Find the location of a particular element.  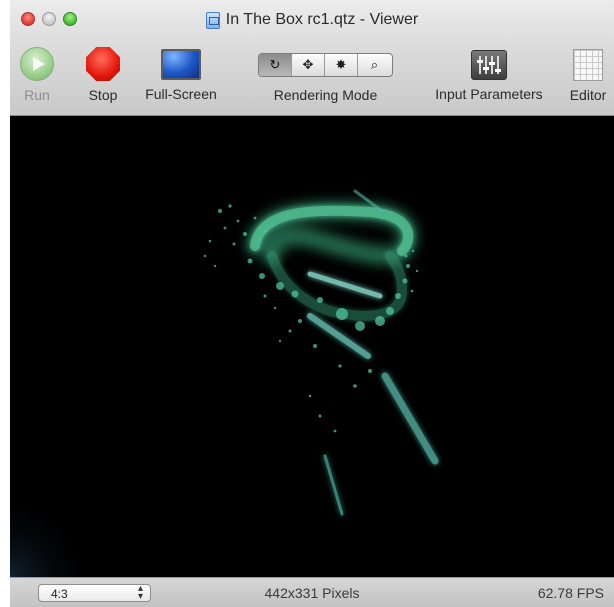

input-parameters-label: Input Parameters is located at coordinates (489, 94).